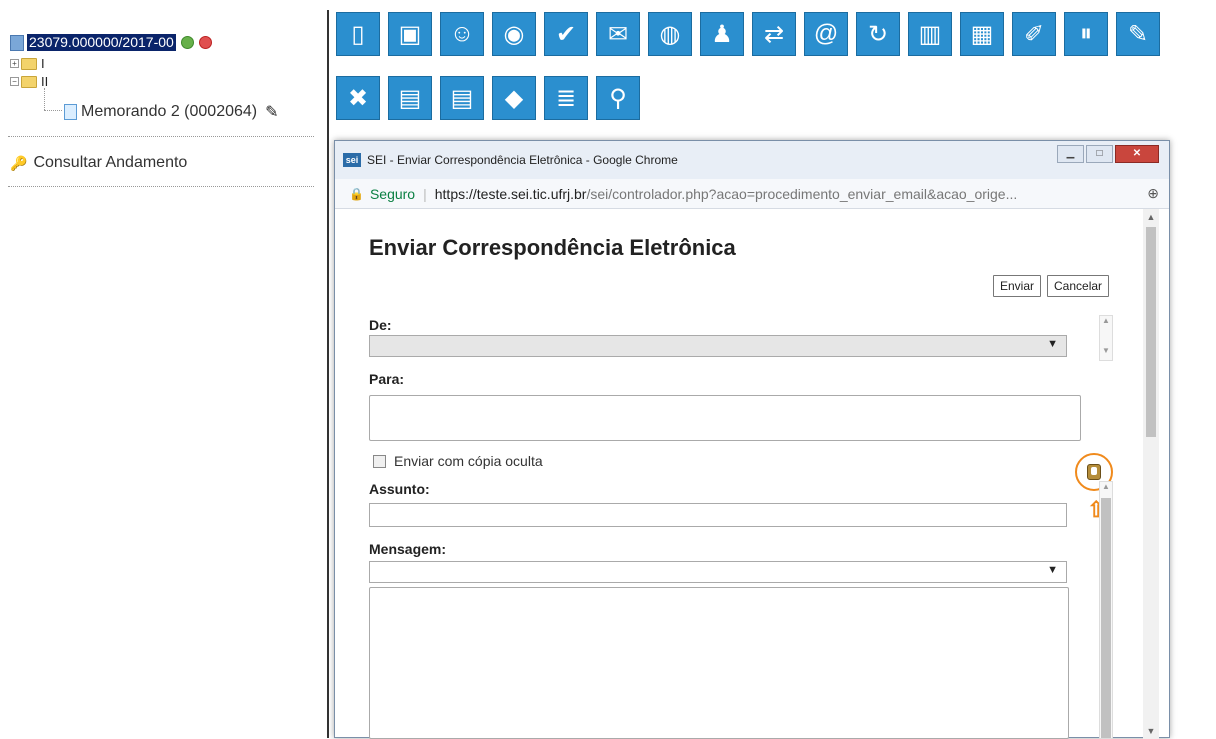 Image resolution: width=1216 pixels, height=739 pixels. What do you see at coordinates (352, 160) in the screenshot?
I see `sei-logo: sei` at bounding box center [352, 160].